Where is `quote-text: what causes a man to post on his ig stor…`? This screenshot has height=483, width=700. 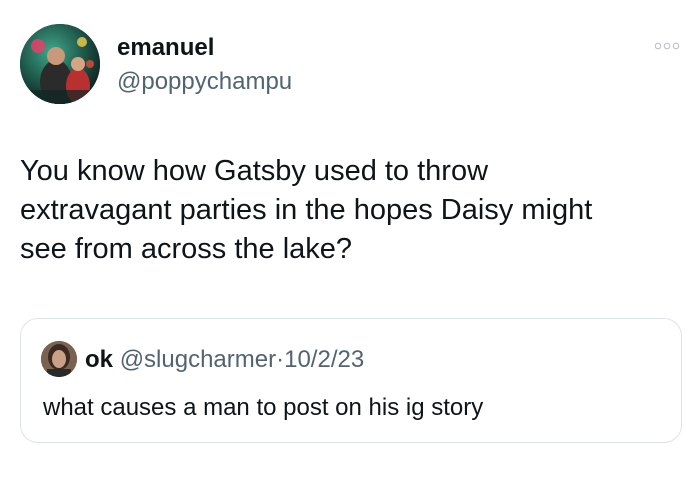
quote-text: what causes a man to post on his ig stor… is located at coordinates (263, 407).